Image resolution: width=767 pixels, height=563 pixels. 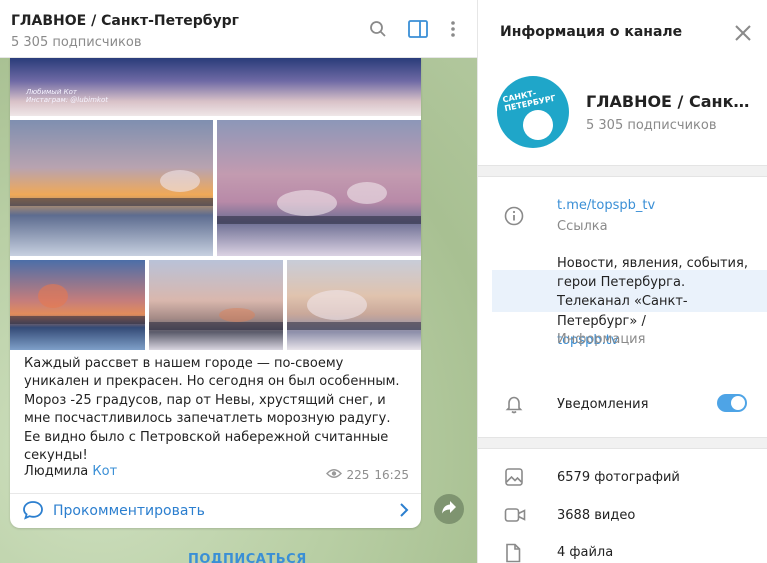 I want to click on comment-icon, so click(x=33, y=512).